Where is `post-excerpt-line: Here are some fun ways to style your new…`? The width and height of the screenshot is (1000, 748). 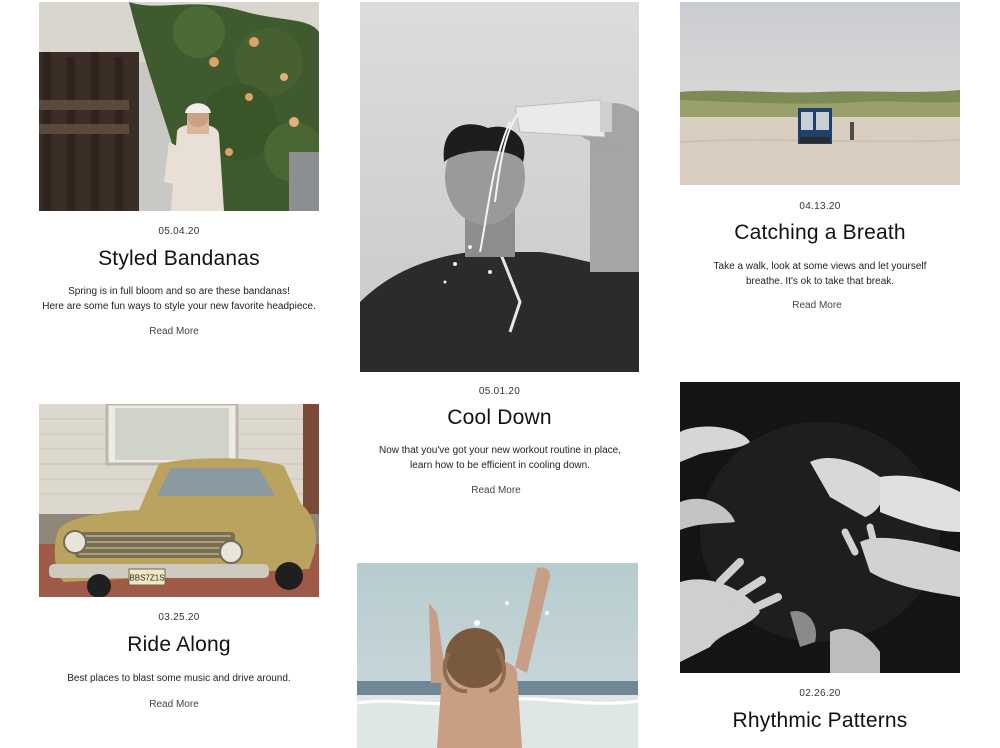
post-excerpt-line: Here are some fun ways to style your new… is located at coordinates (179, 306).